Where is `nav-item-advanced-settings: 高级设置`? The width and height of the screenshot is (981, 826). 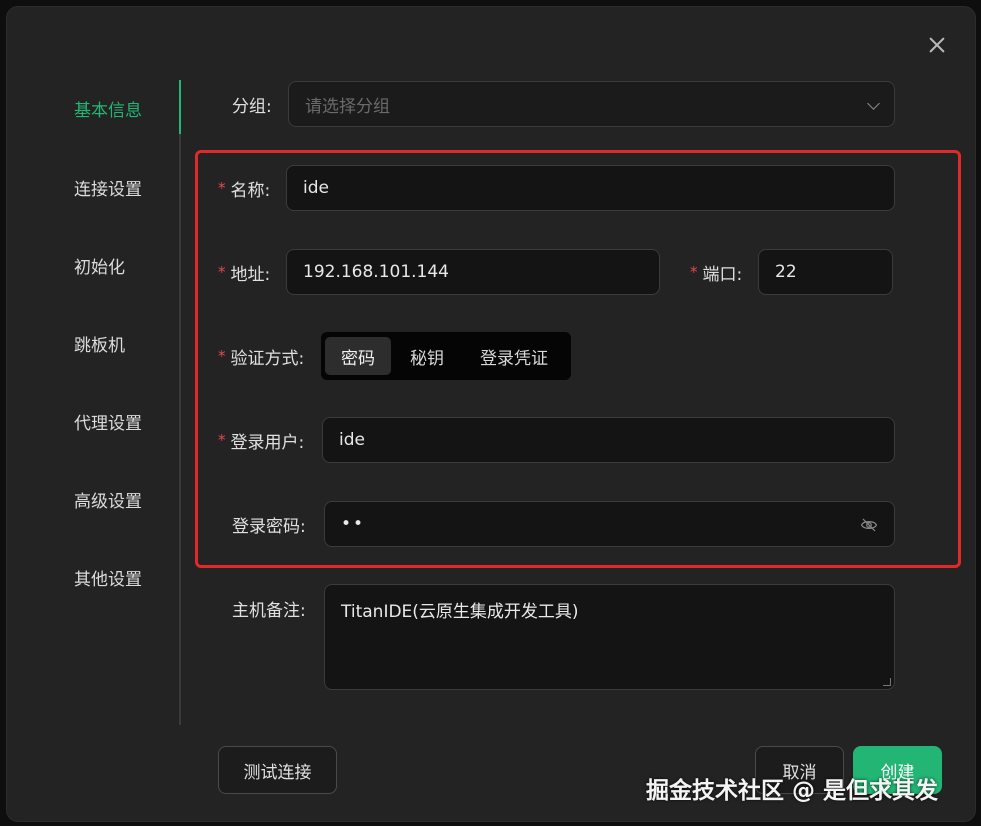
nav-item-advanced-settings: 高级设置 is located at coordinates (108, 499).